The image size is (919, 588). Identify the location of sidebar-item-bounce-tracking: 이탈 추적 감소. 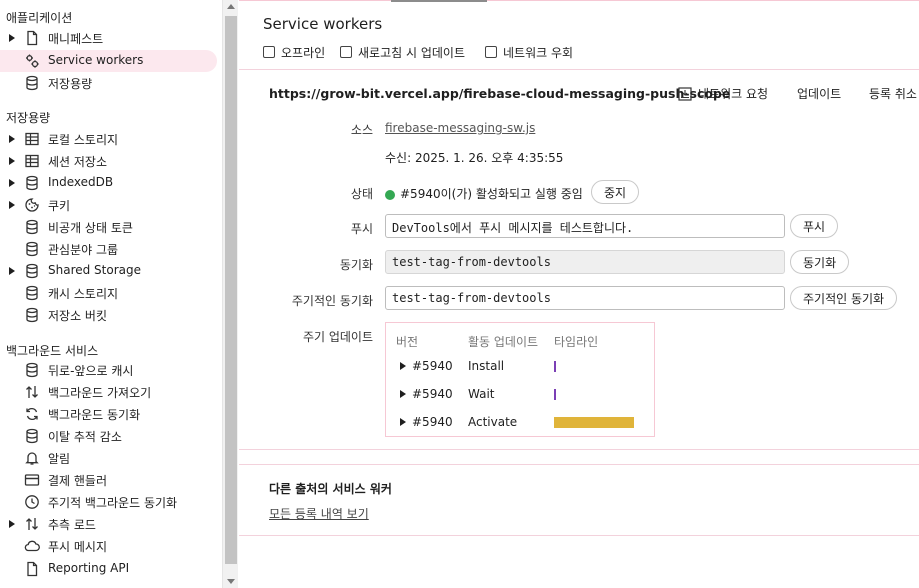
(108, 436).